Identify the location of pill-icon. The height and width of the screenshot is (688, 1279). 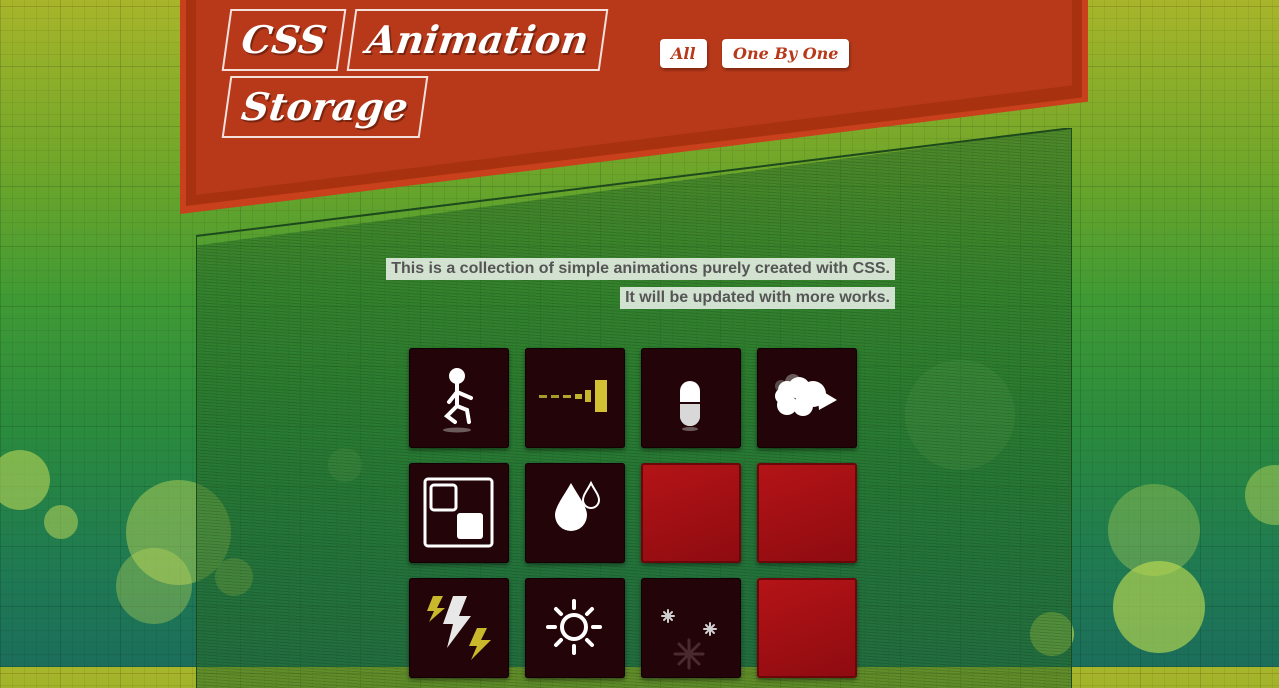
(690, 406).